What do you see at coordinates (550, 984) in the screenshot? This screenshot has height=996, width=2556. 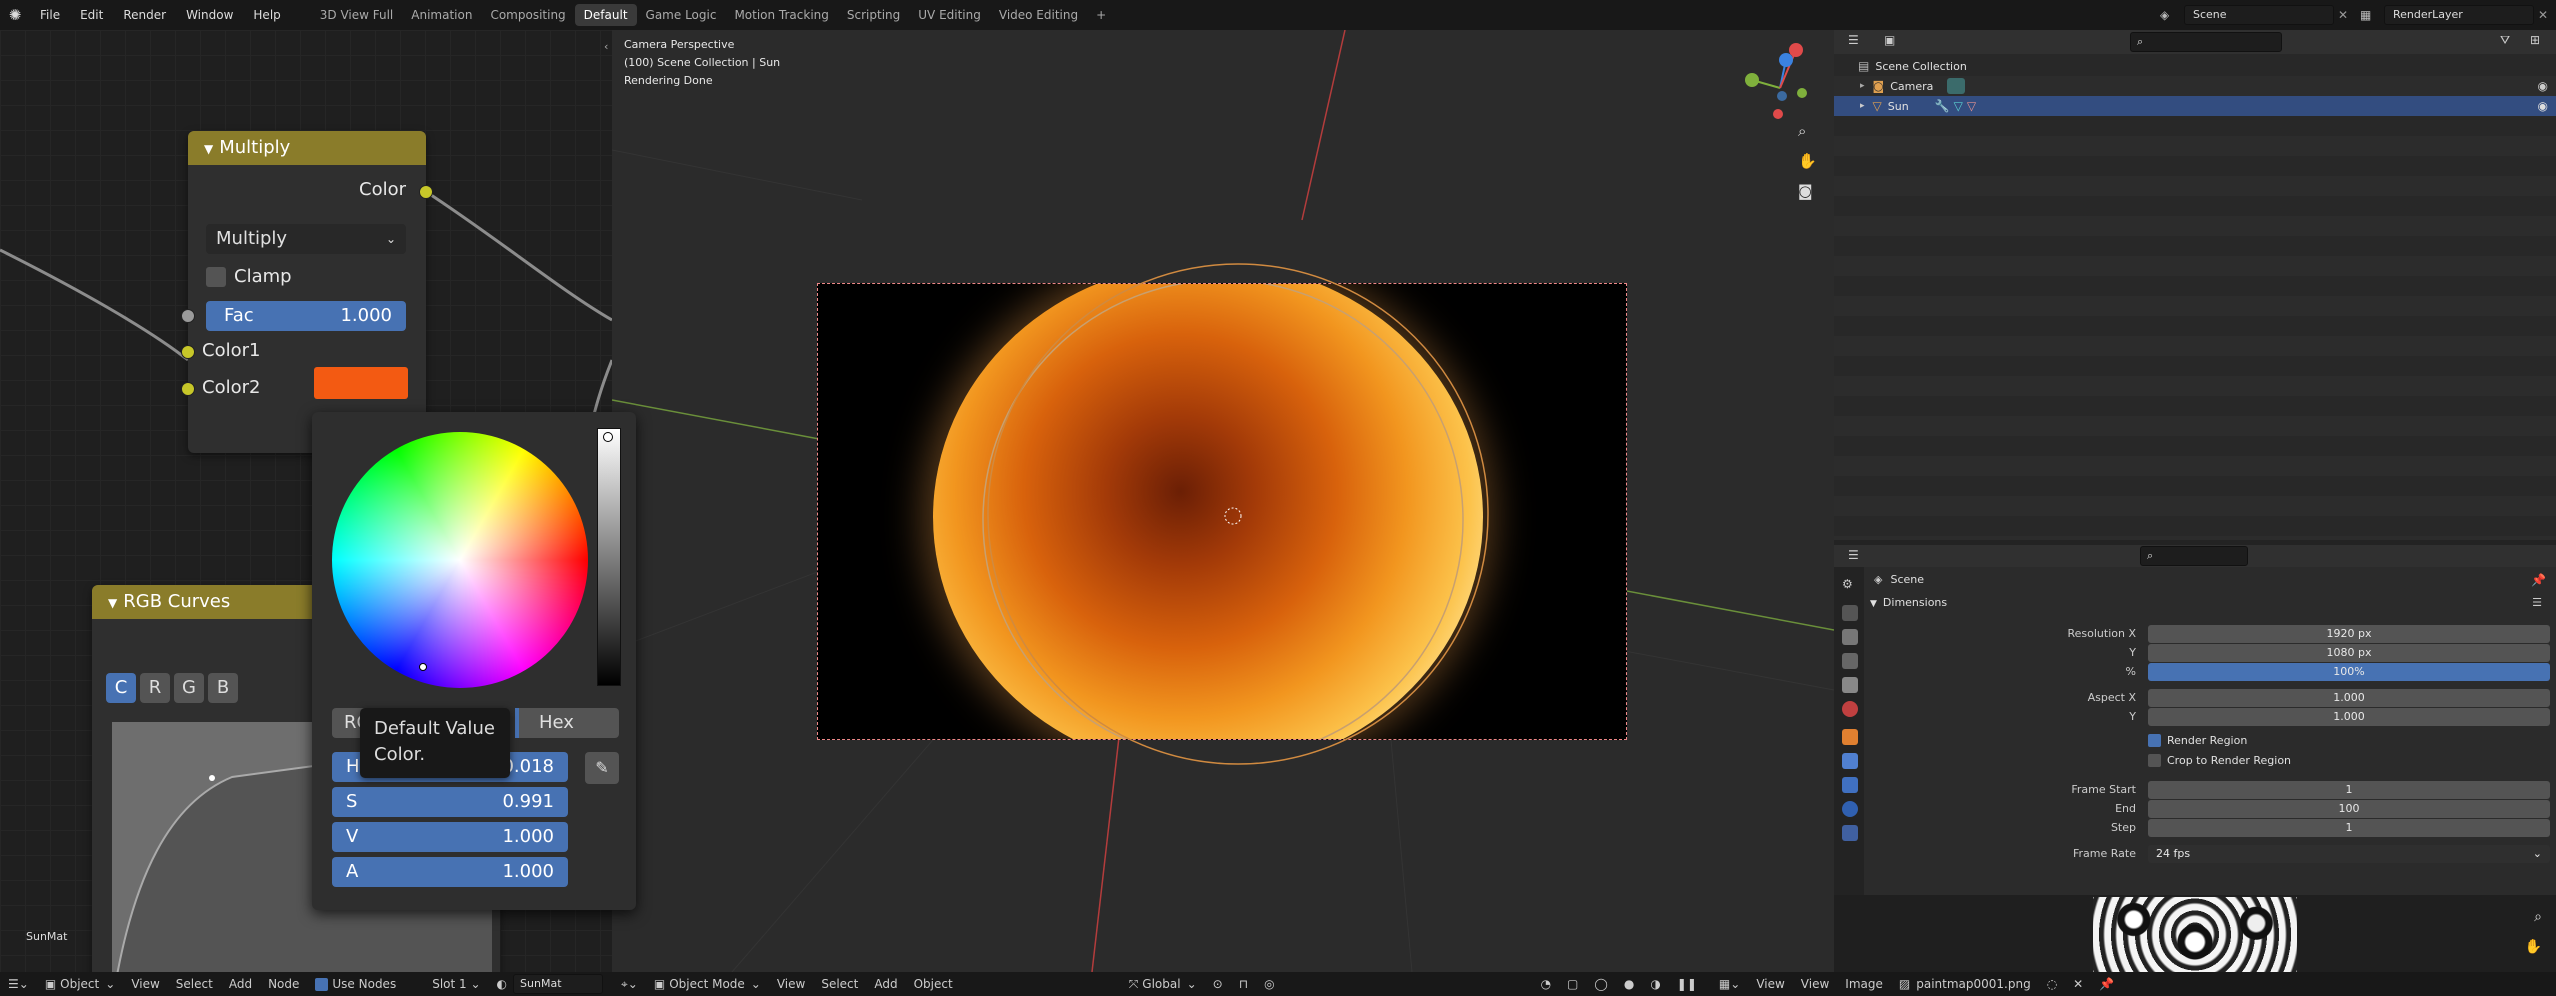 I see `material-selector: ◐ SunMat` at bounding box center [550, 984].